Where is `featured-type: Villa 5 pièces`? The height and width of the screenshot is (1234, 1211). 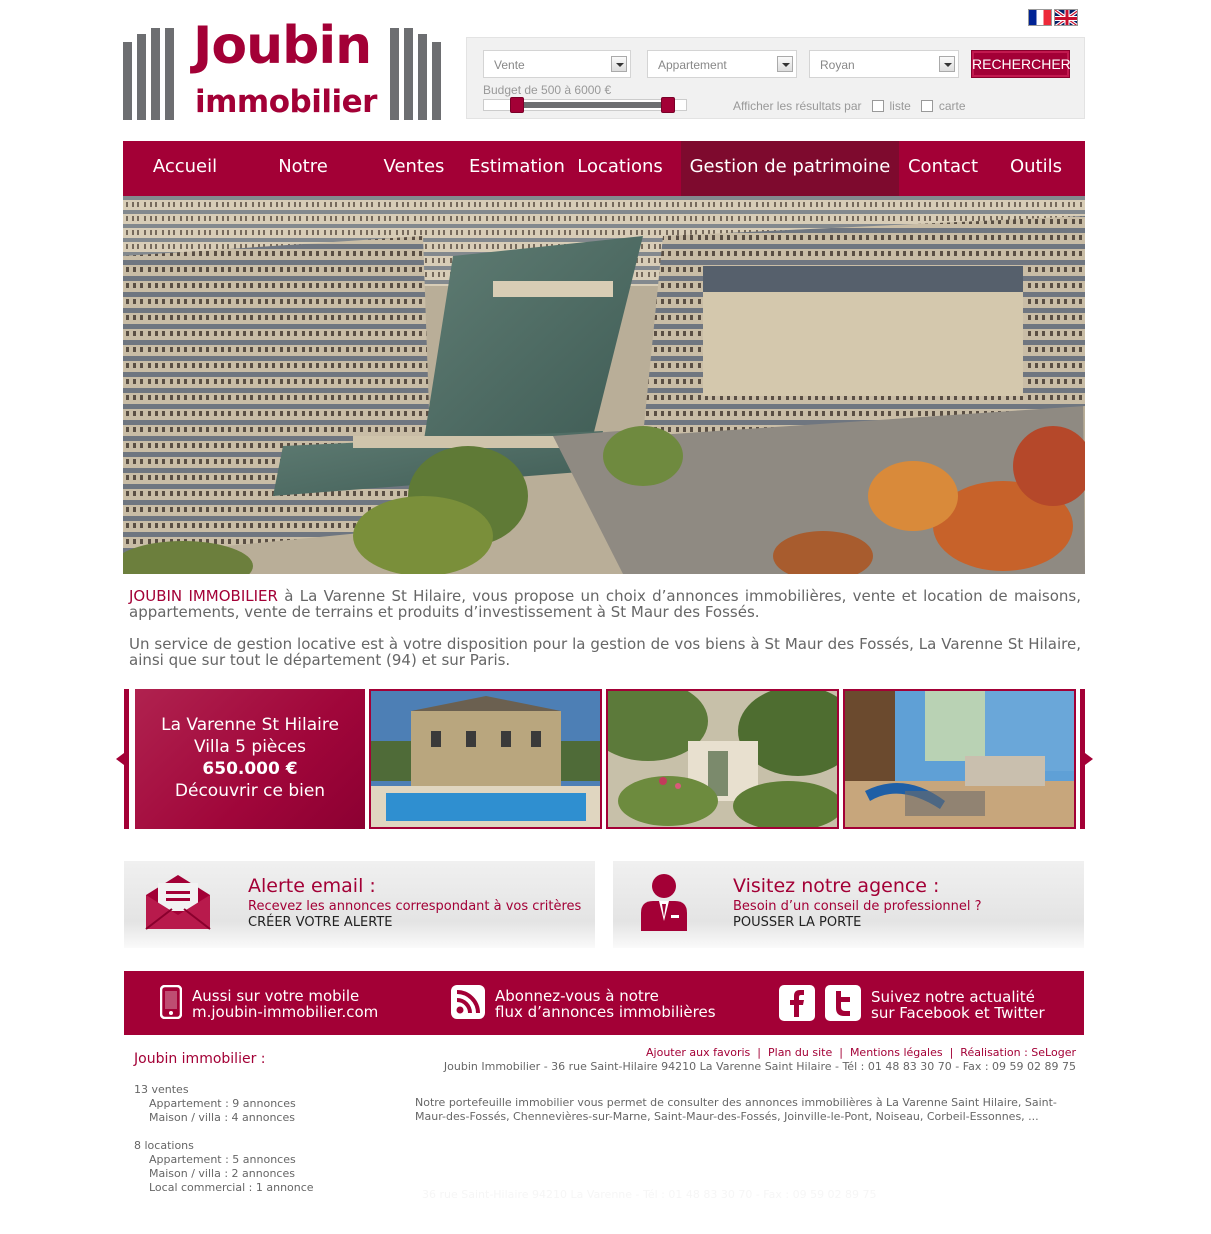 featured-type: Villa 5 pièces is located at coordinates (250, 747).